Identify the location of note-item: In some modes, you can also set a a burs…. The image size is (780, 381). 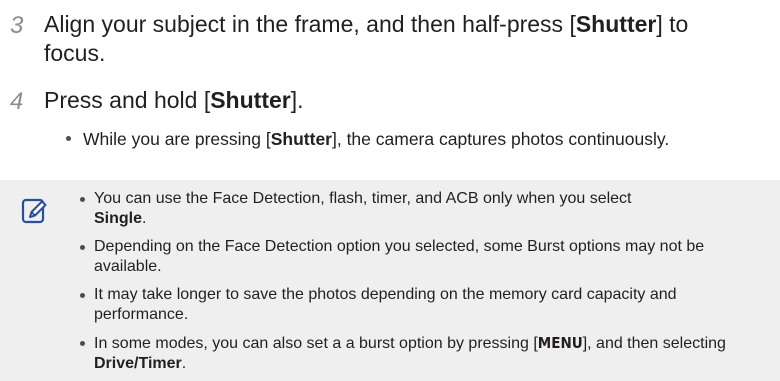
(427, 353).